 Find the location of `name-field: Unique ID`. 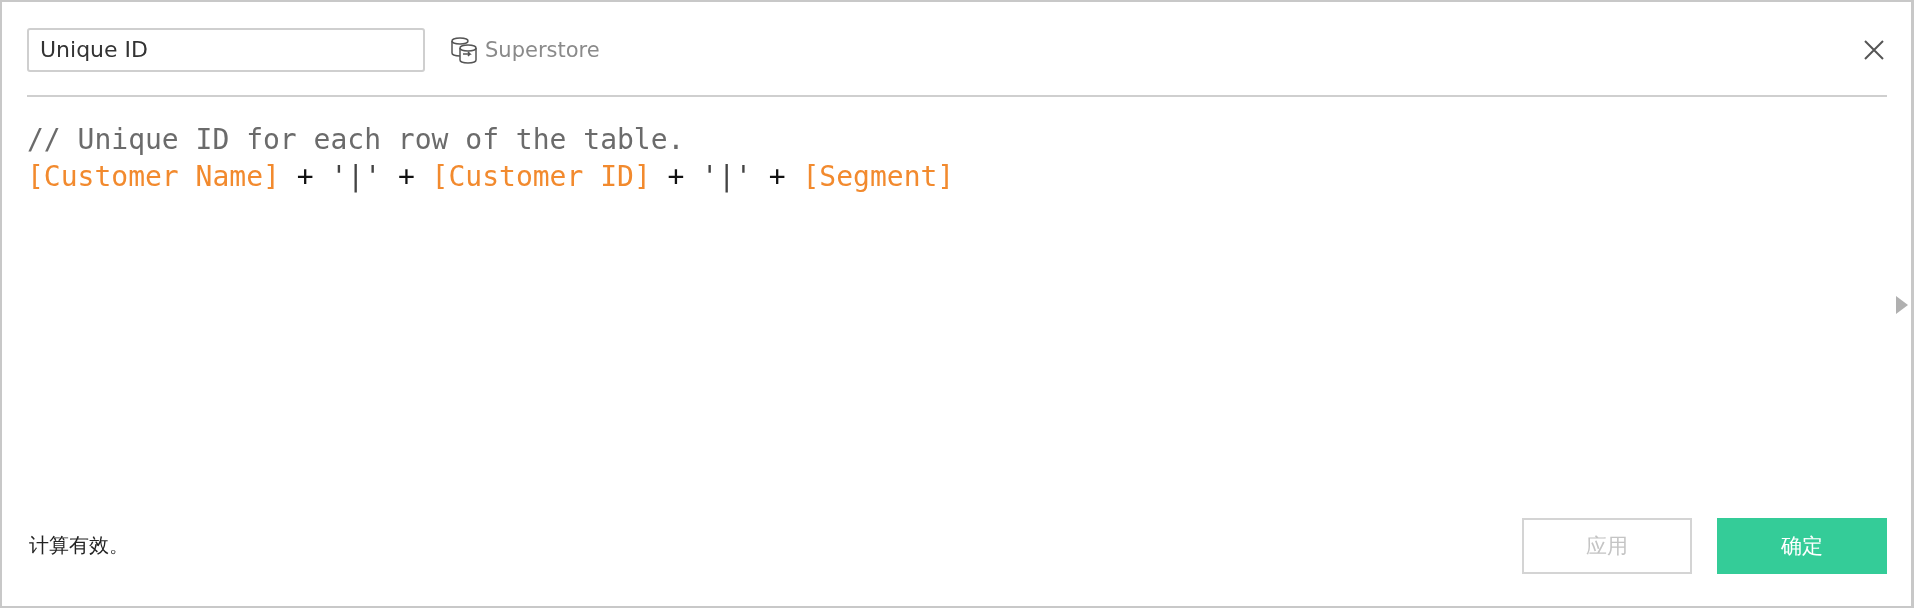

name-field: Unique ID is located at coordinates (226, 49).